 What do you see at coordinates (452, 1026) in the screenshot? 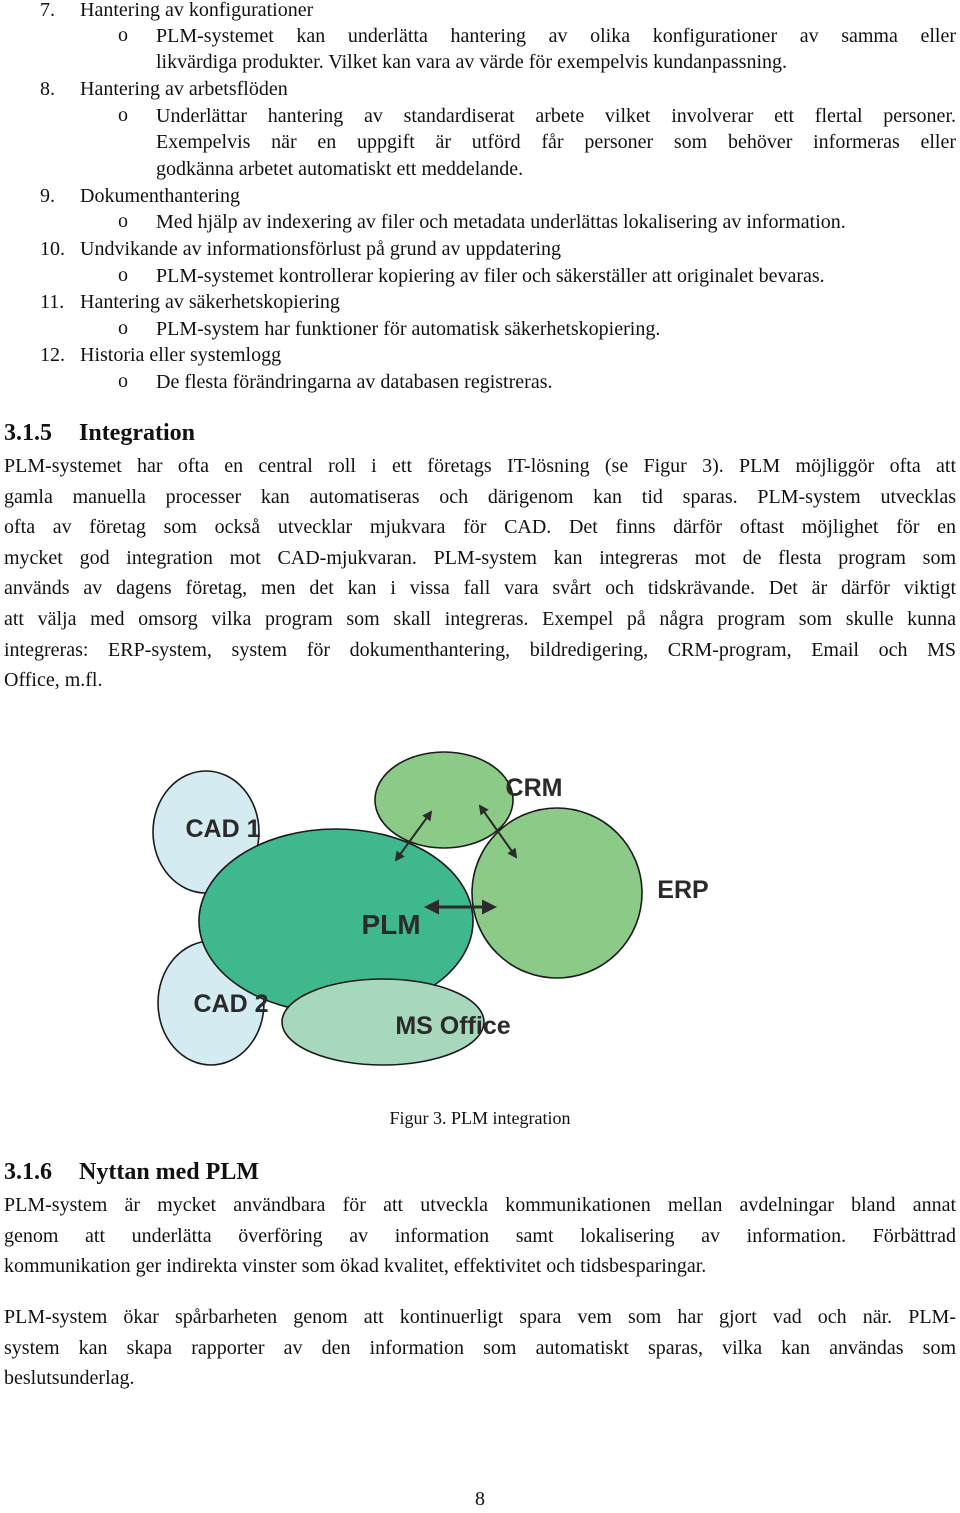
I see `node-label-msoffice: MS Office` at bounding box center [452, 1026].